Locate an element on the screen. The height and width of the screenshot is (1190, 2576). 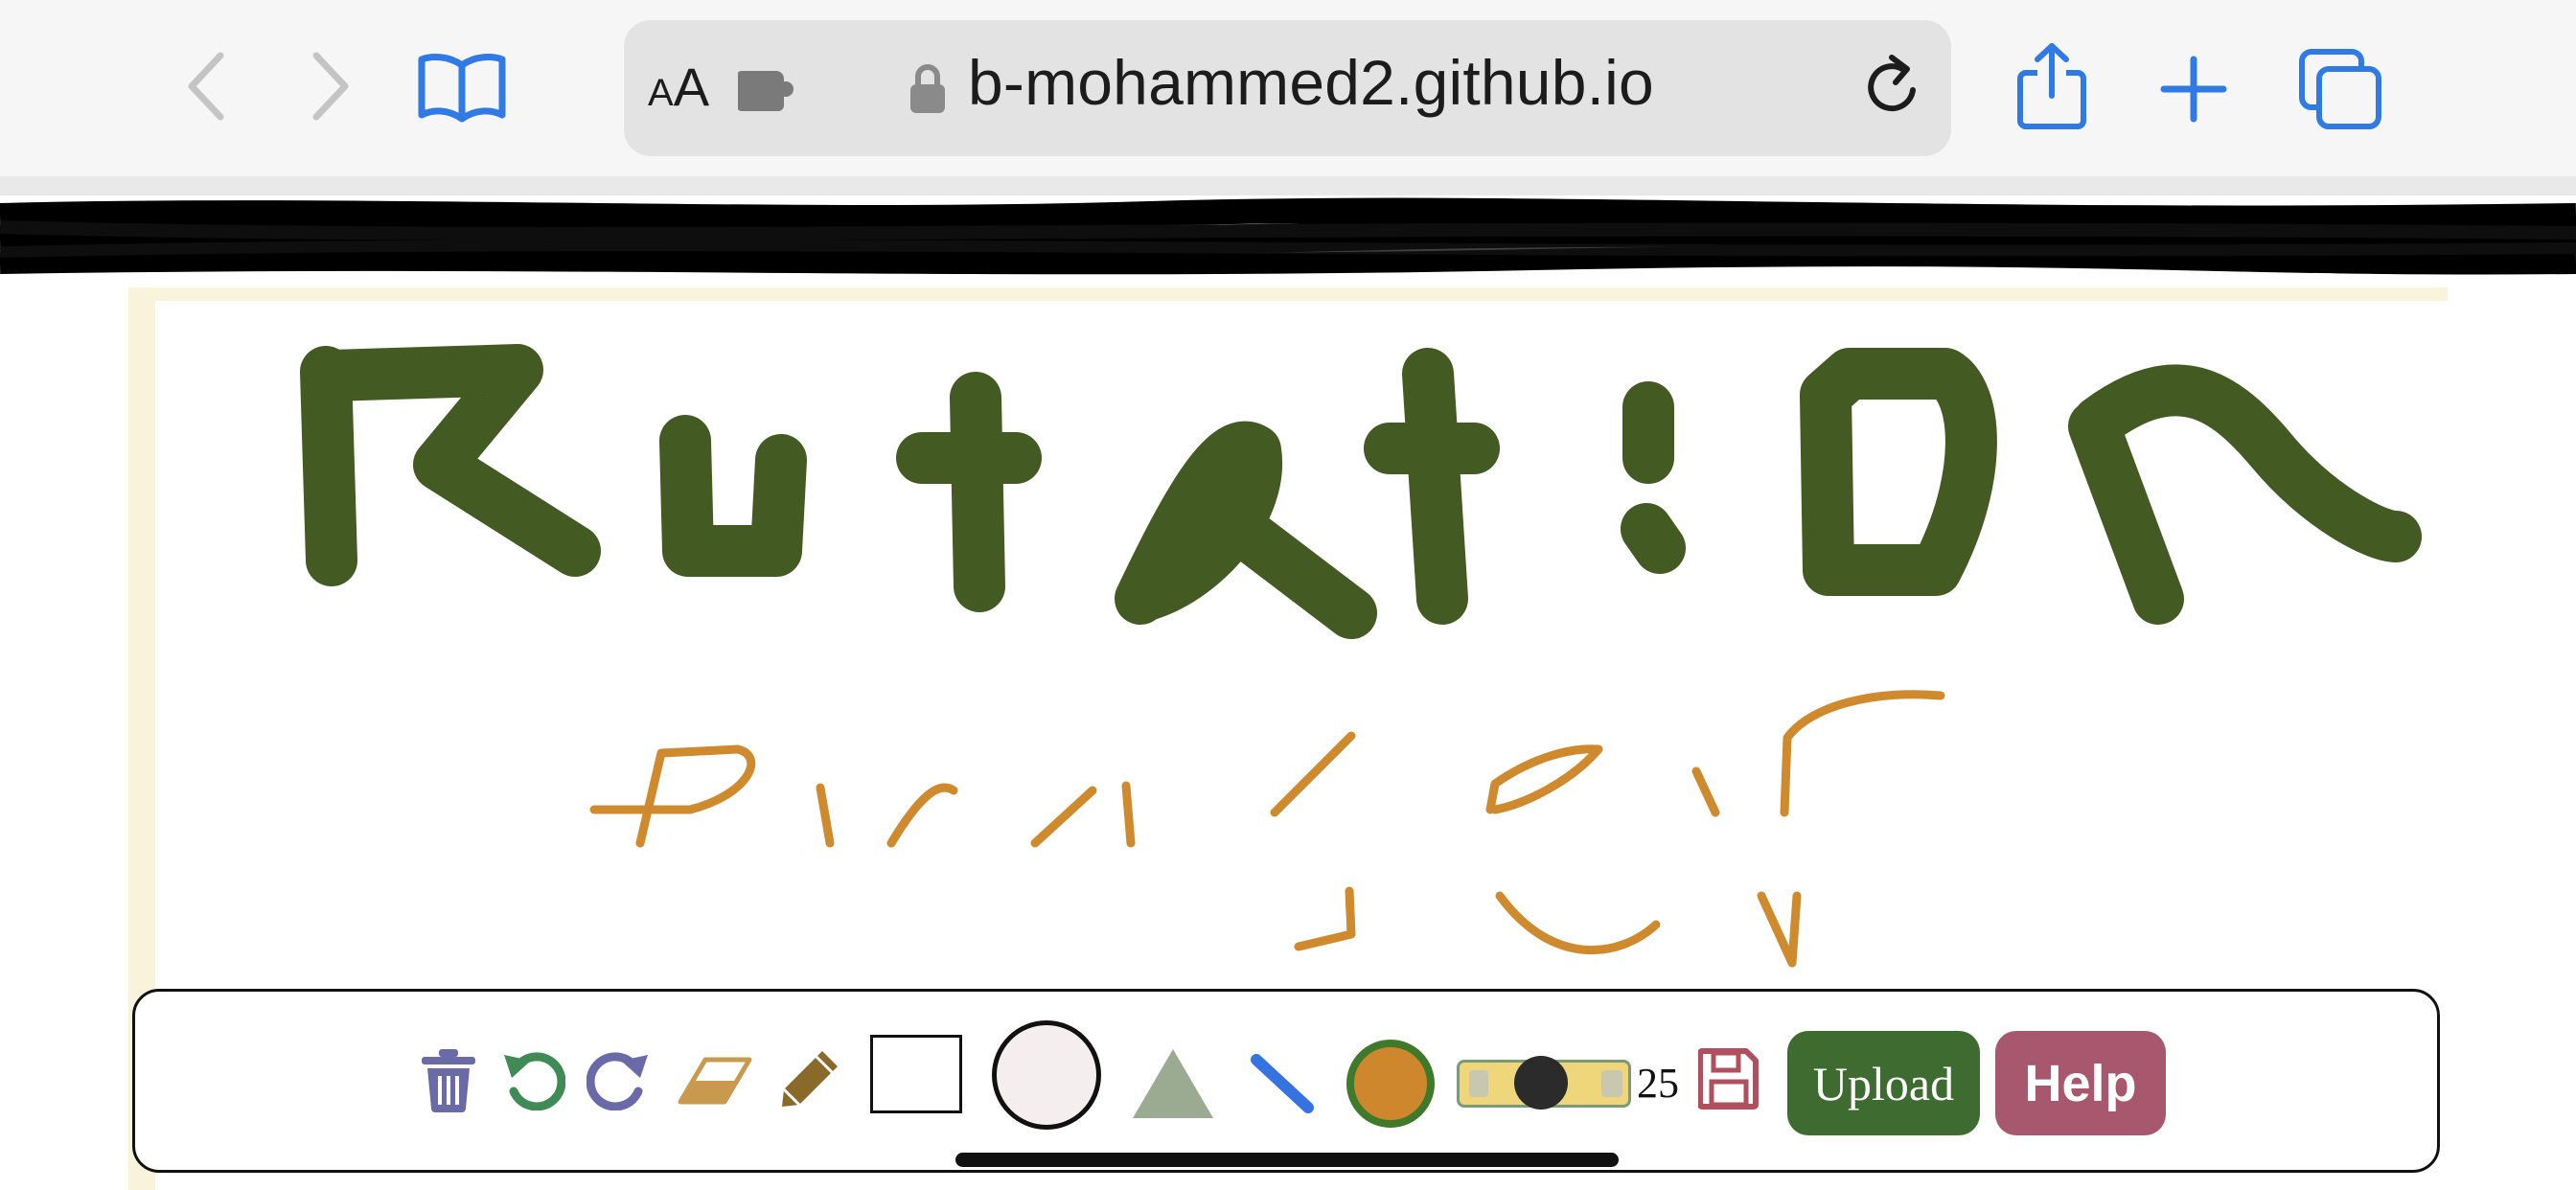
reader-settings-button: AA is located at coordinates (678, 87).